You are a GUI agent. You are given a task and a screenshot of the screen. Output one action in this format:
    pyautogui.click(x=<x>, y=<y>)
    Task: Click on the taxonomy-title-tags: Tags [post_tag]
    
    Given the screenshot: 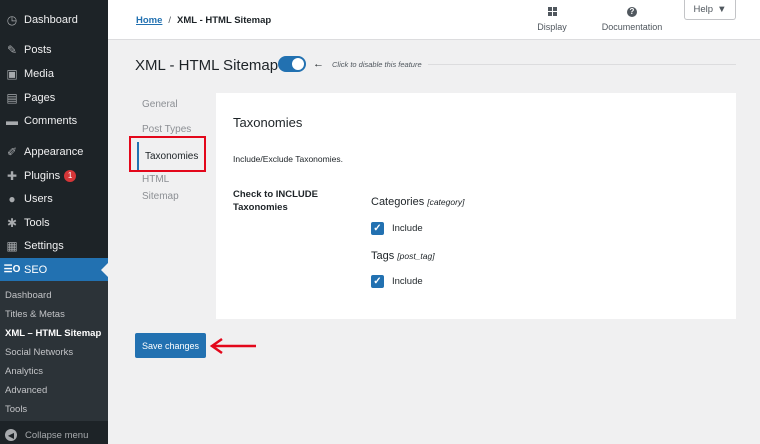 What is the action you would take?
    pyautogui.click(x=403, y=256)
    